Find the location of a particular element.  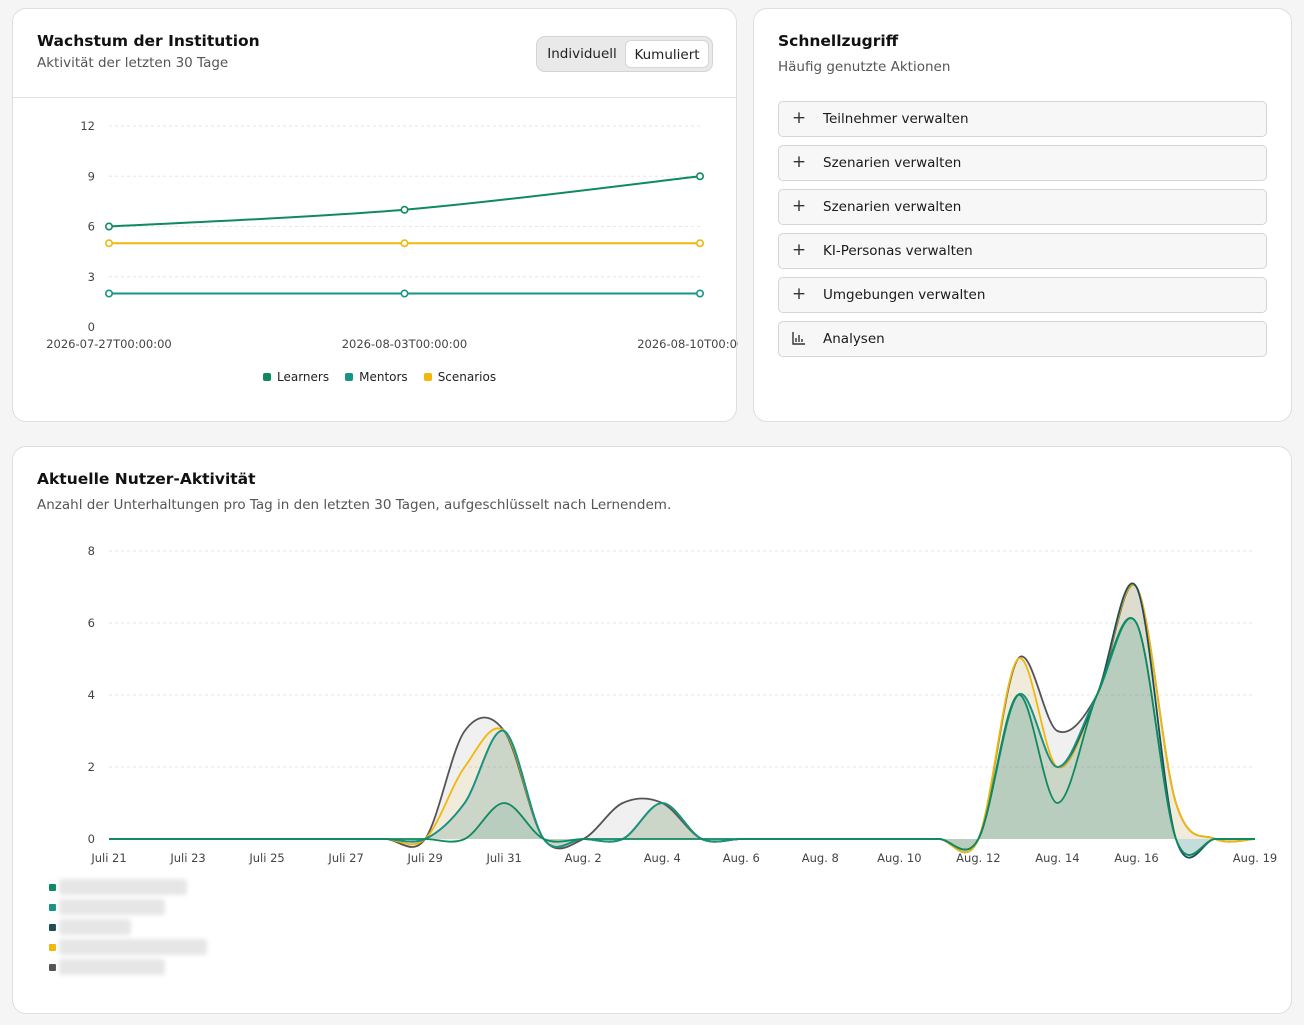

y-tick-label: 3 is located at coordinates (91, 277).